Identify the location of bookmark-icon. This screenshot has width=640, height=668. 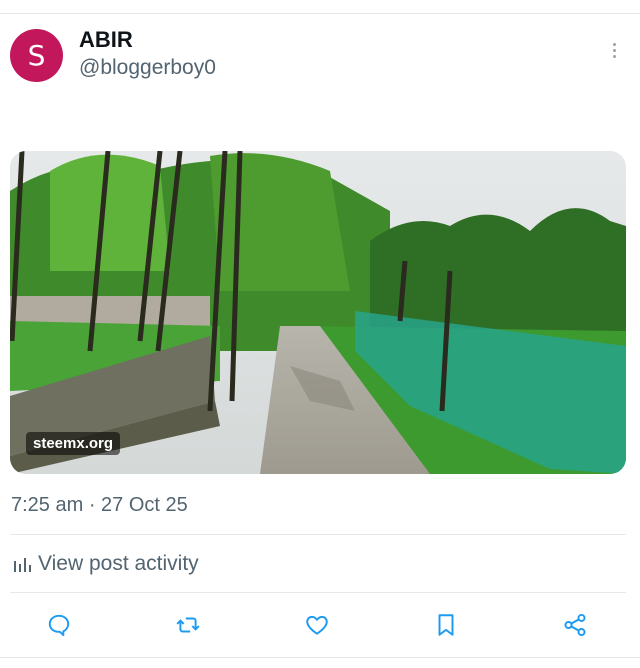
(446, 625).